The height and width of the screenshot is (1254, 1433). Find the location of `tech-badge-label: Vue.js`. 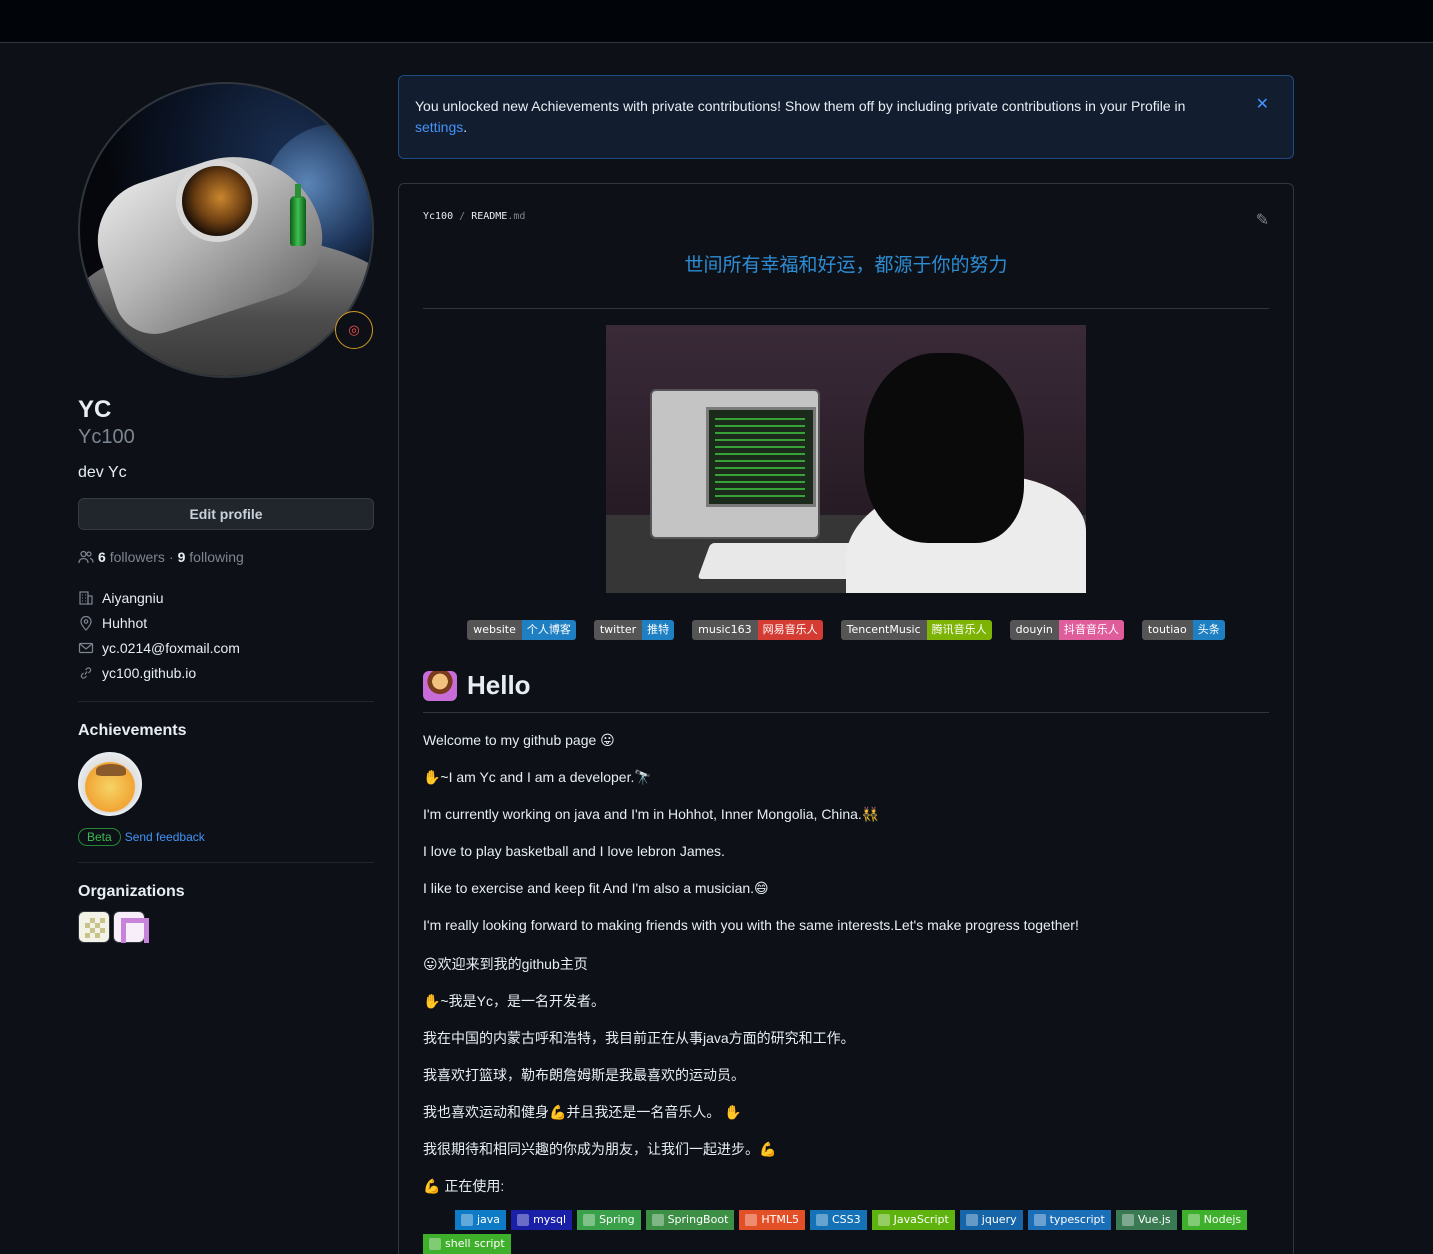

tech-badge-label: Vue.js is located at coordinates (1154, 1219).